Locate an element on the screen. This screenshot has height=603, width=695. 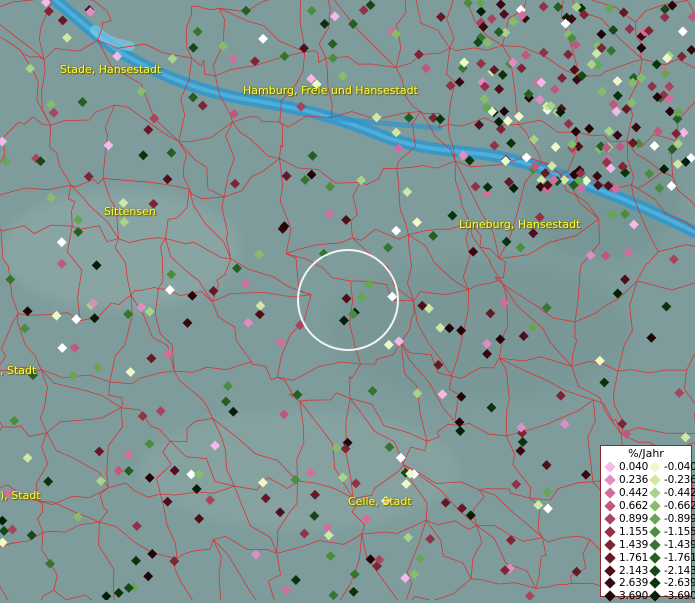
legend-row: 0.040-0.040 is located at coordinates (646, 467).